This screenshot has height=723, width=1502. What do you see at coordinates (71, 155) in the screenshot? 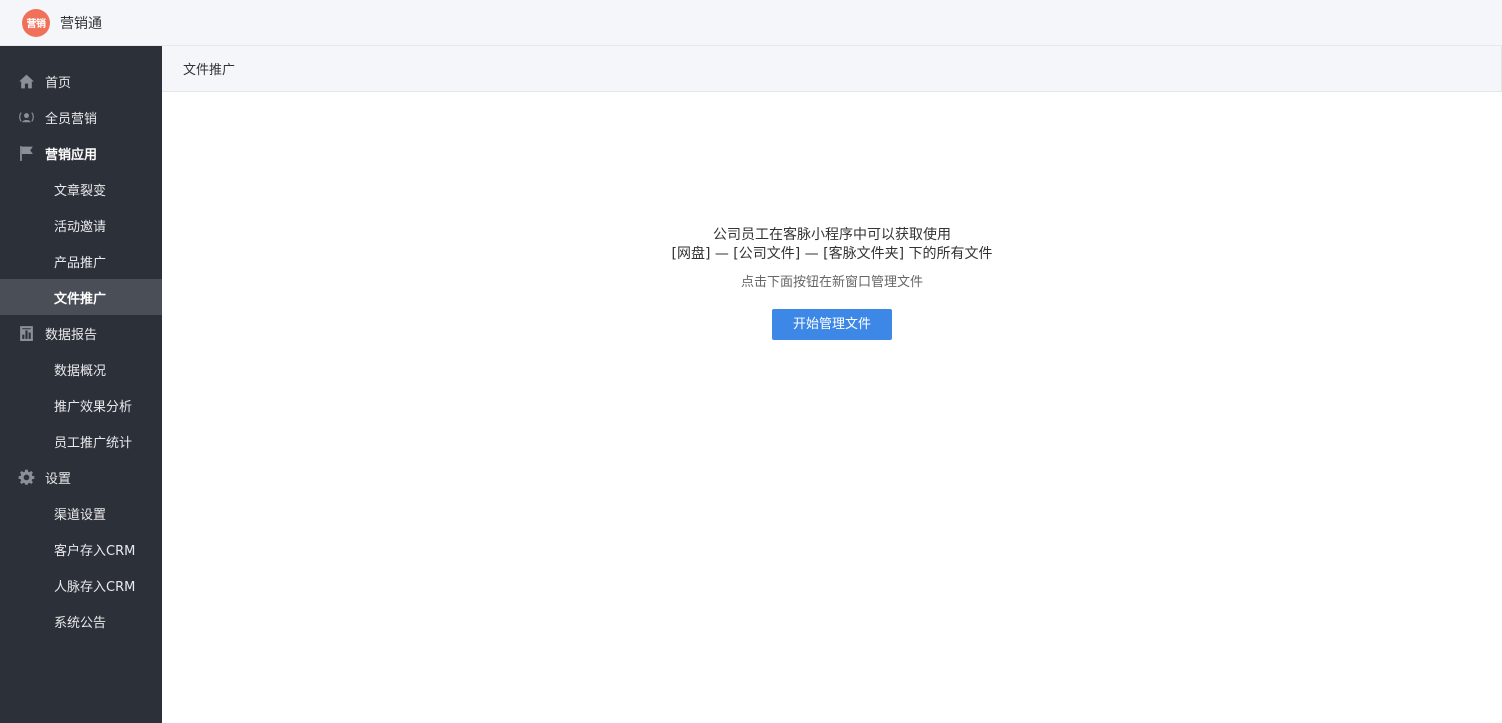
I see `sidebar-item-label: 营销应用` at bounding box center [71, 155].